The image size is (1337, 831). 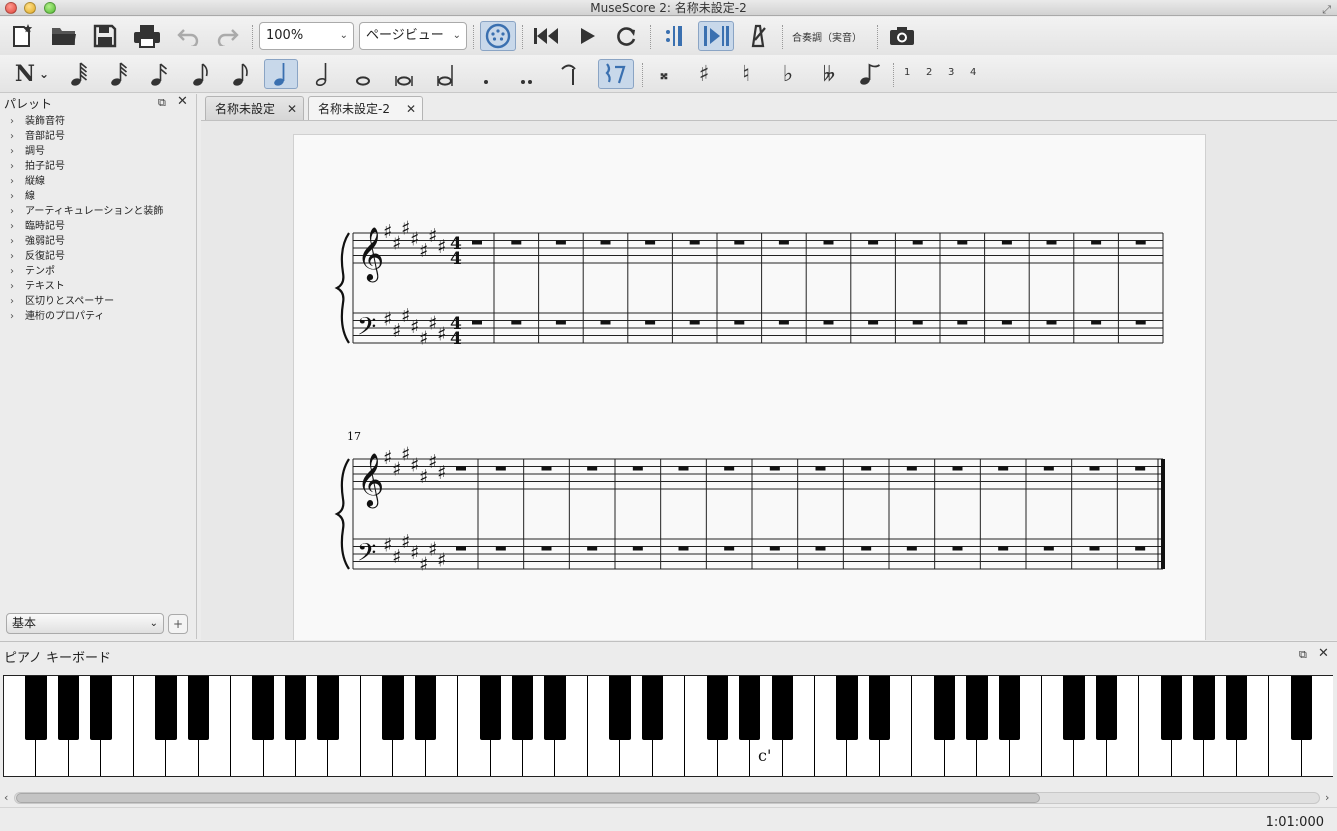 What do you see at coordinates (79, 74) in the screenshot?
I see `sixty-fourth-note-icon` at bounding box center [79, 74].